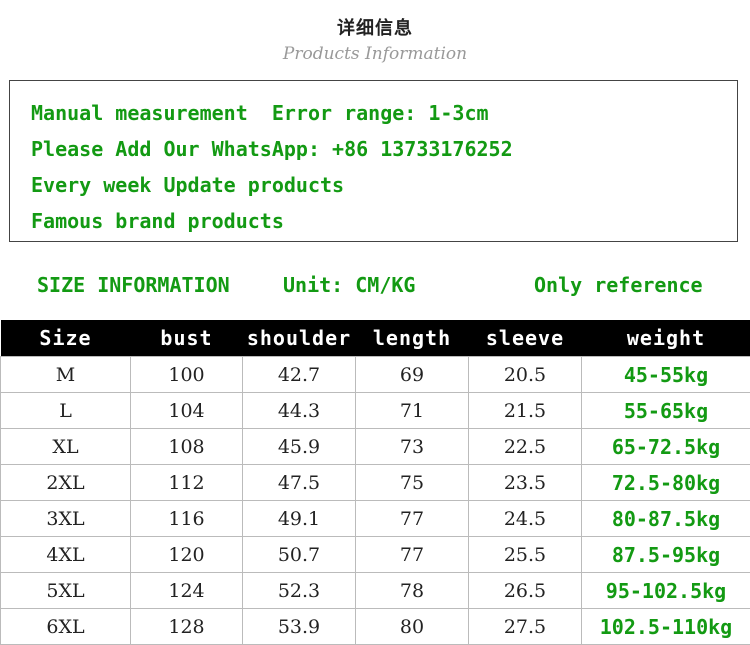  I want to click on table-cell-sleeve: 20.5, so click(525, 375).